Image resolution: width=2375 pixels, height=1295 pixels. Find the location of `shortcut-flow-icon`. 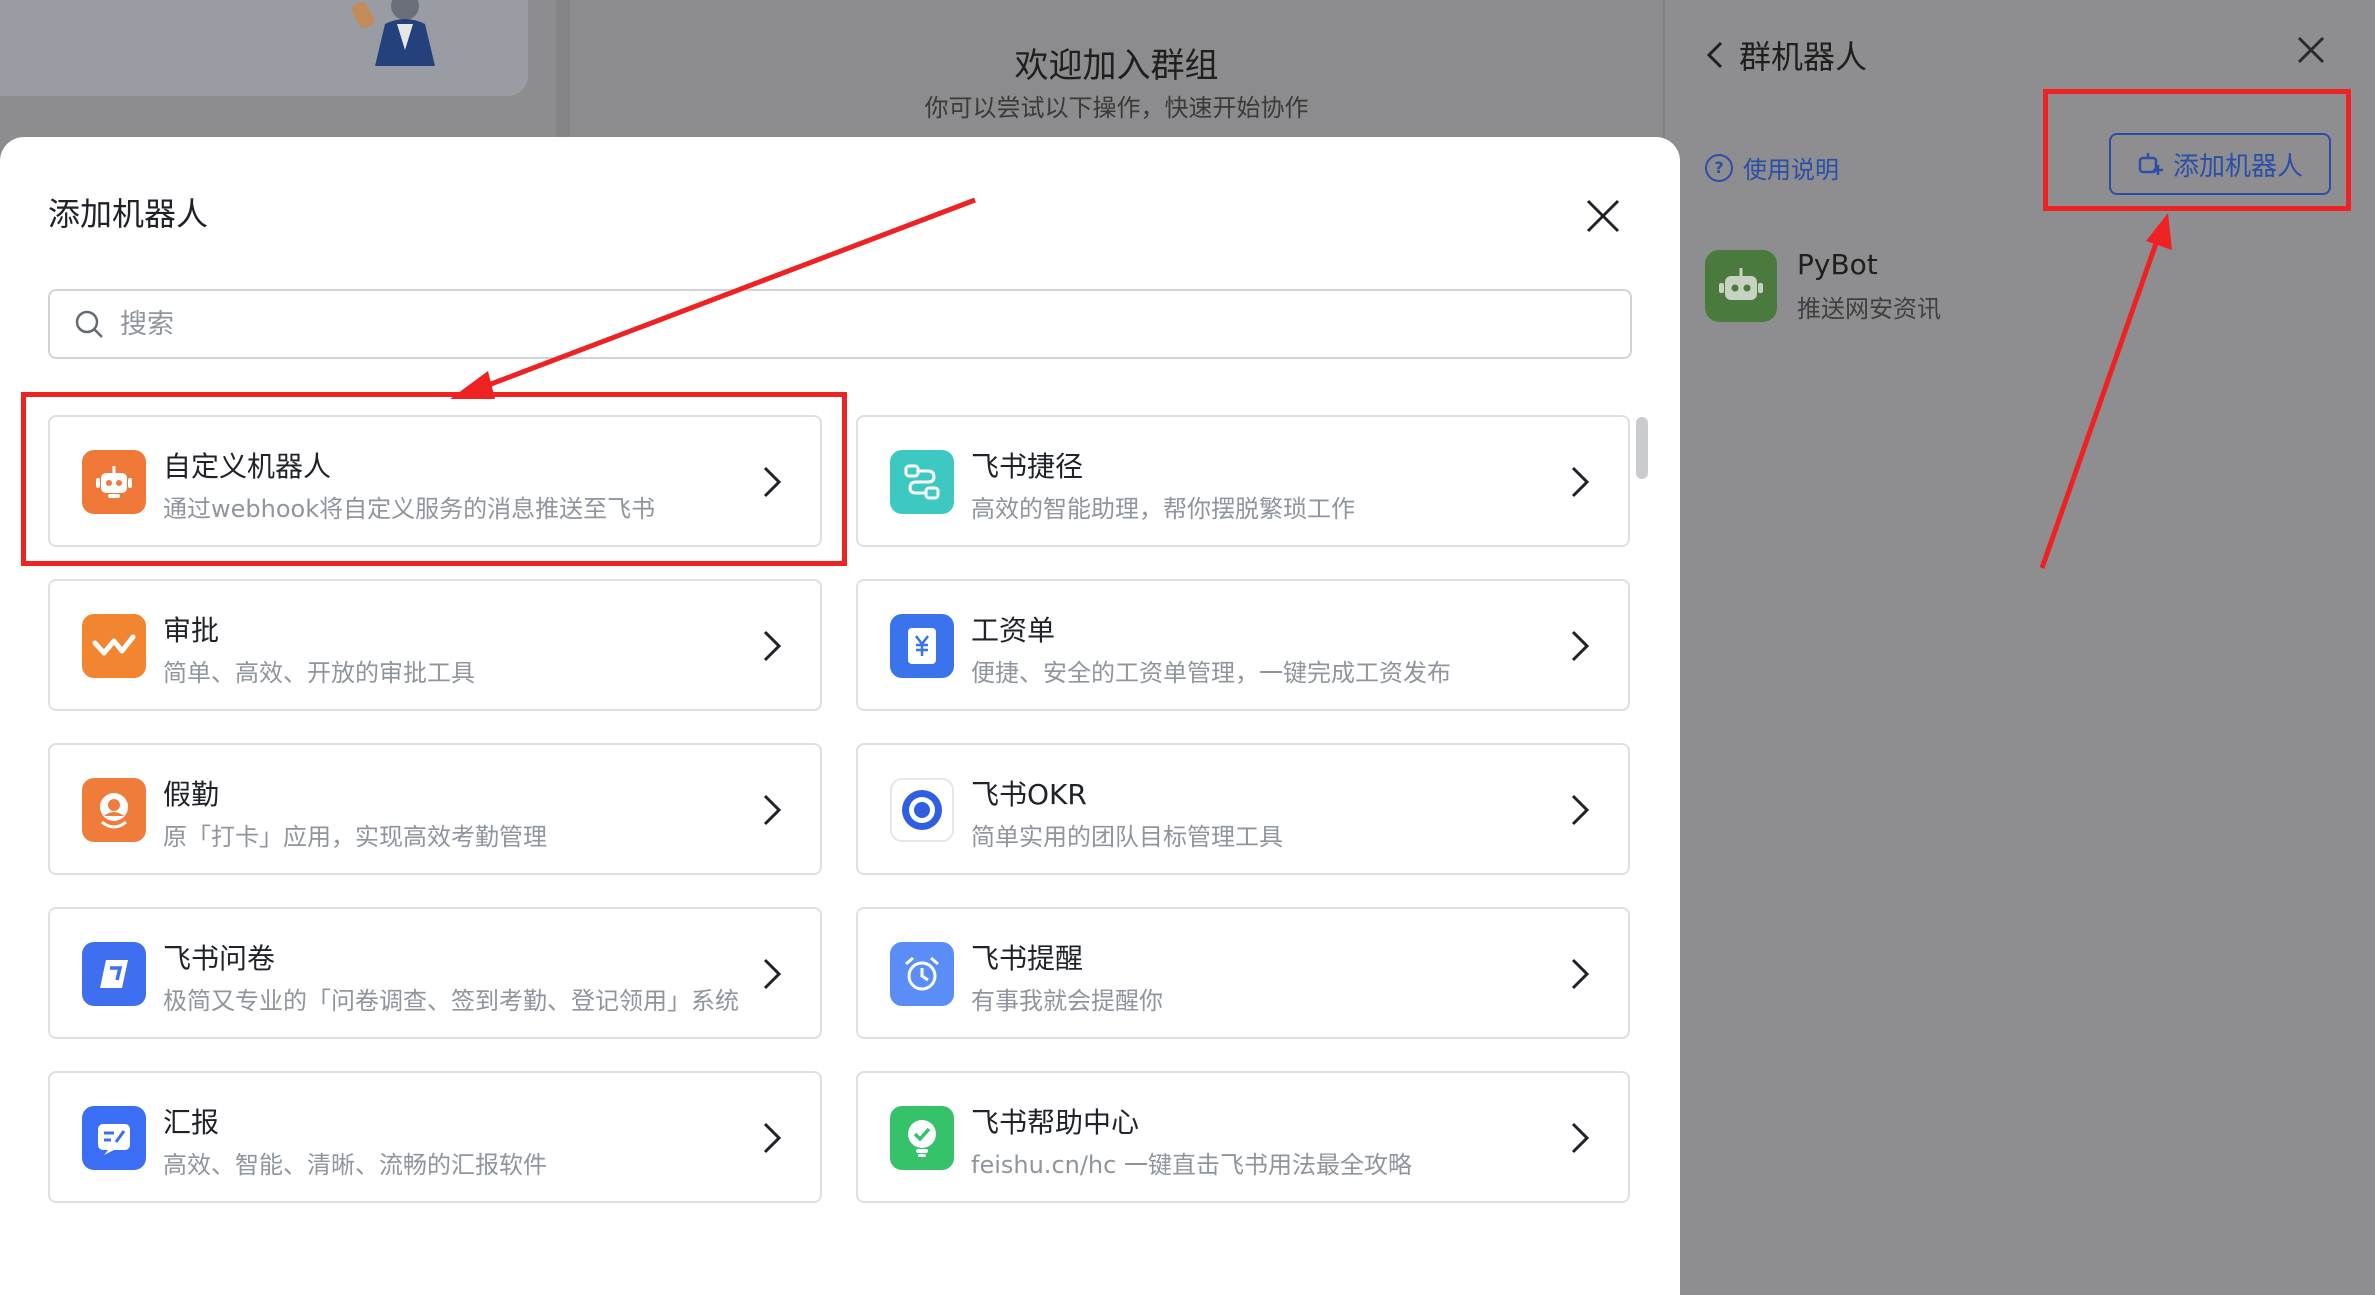

shortcut-flow-icon is located at coordinates (922, 482).